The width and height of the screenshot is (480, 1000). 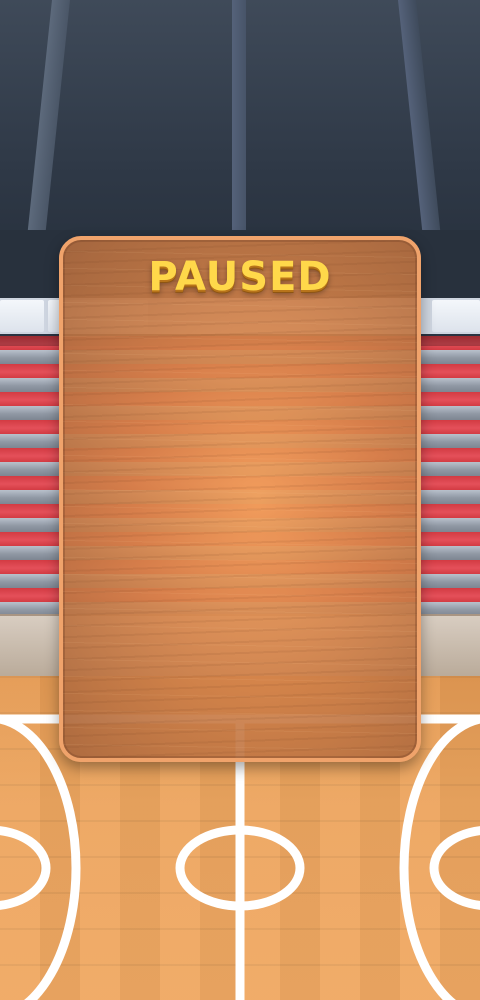 What do you see at coordinates (240, 277) in the screenshot?
I see `paused-title: PAUSED` at bounding box center [240, 277].